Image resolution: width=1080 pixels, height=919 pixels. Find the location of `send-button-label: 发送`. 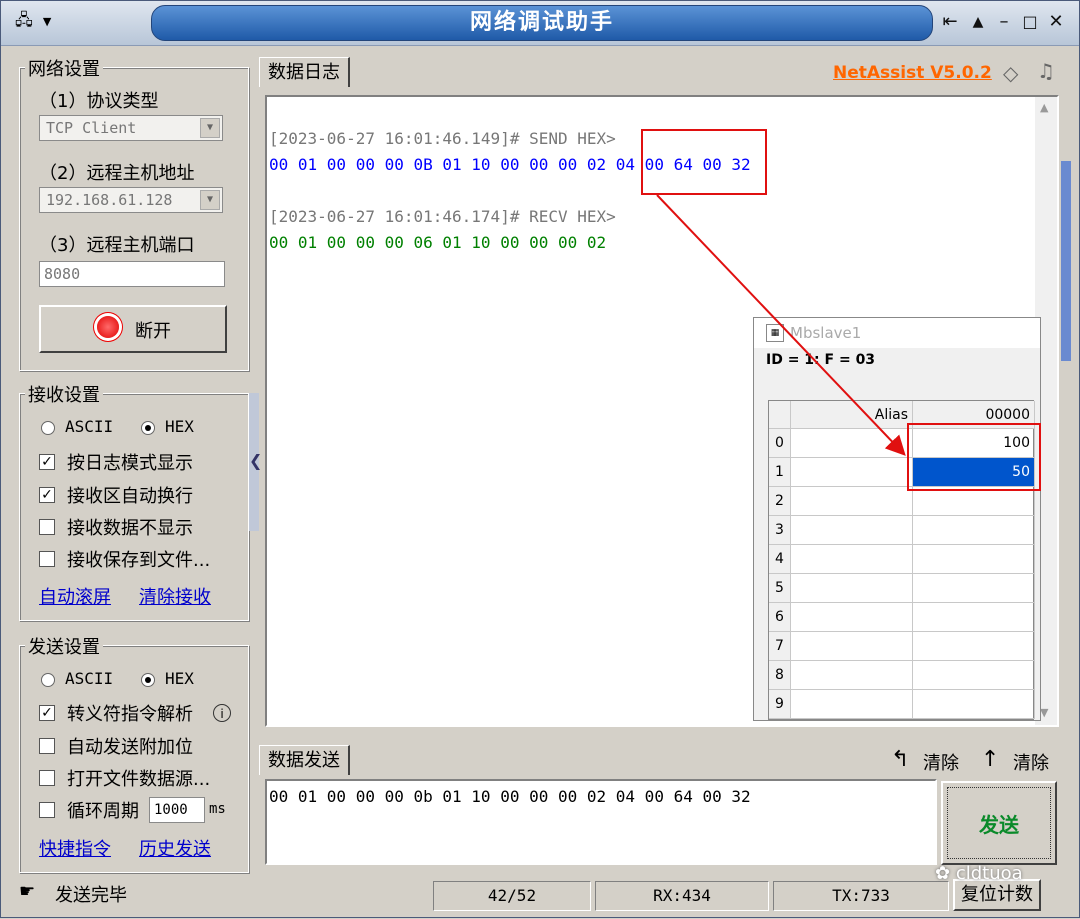

send-button-label: 发送 is located at coordinates (999, 825).